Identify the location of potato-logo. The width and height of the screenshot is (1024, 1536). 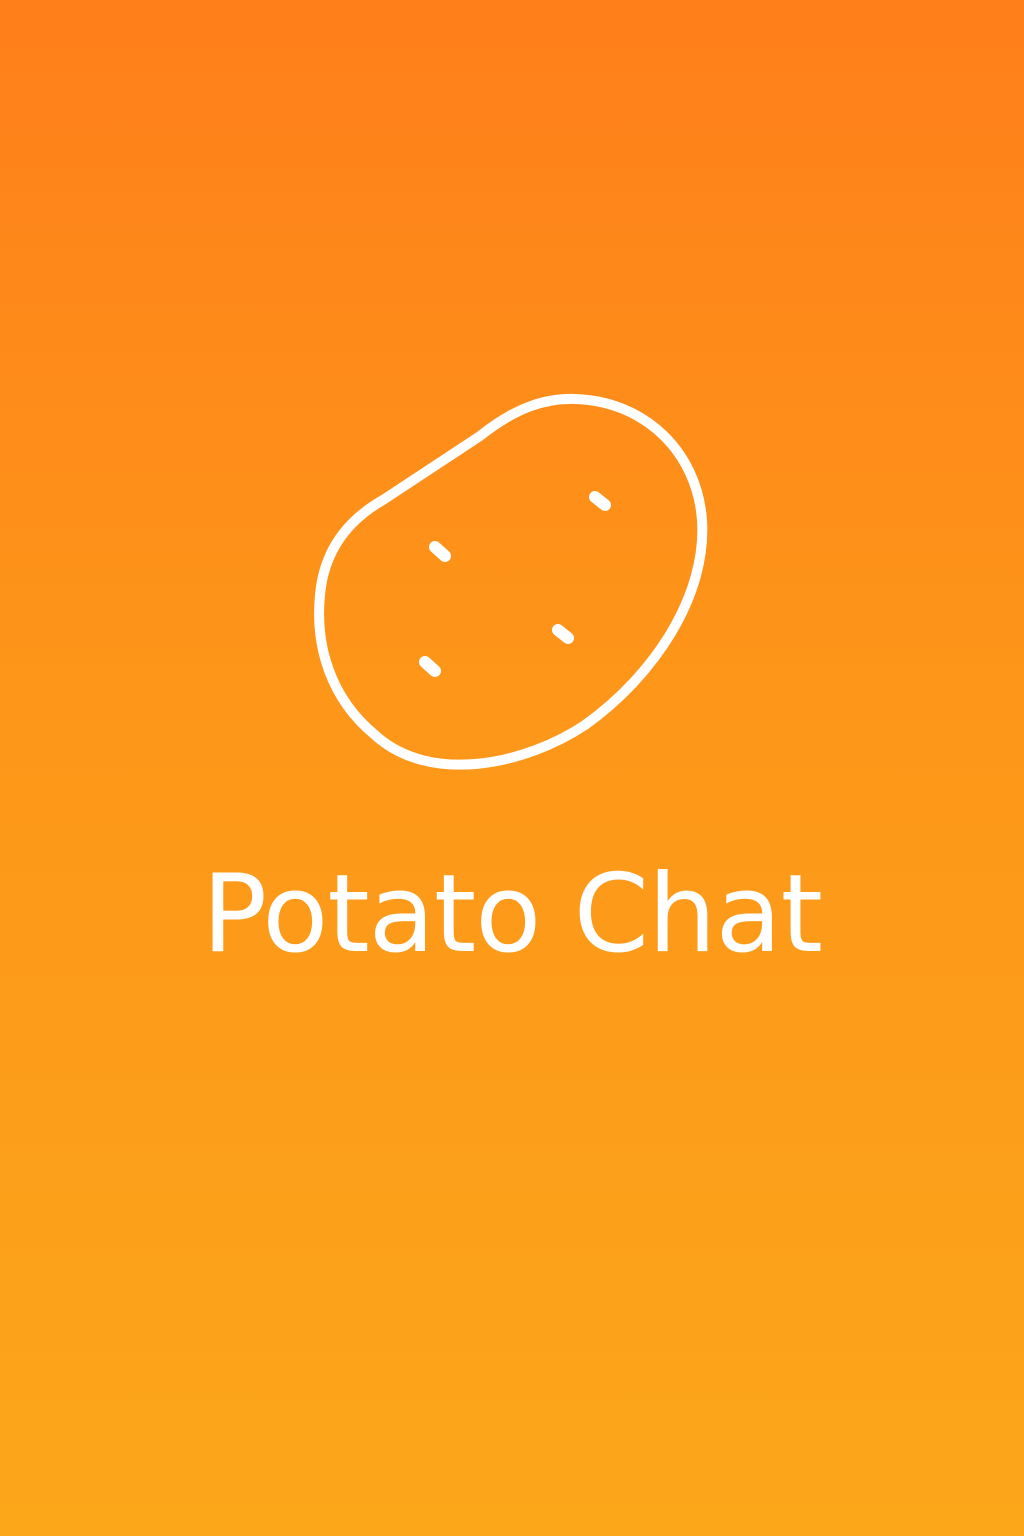
(512, 585).